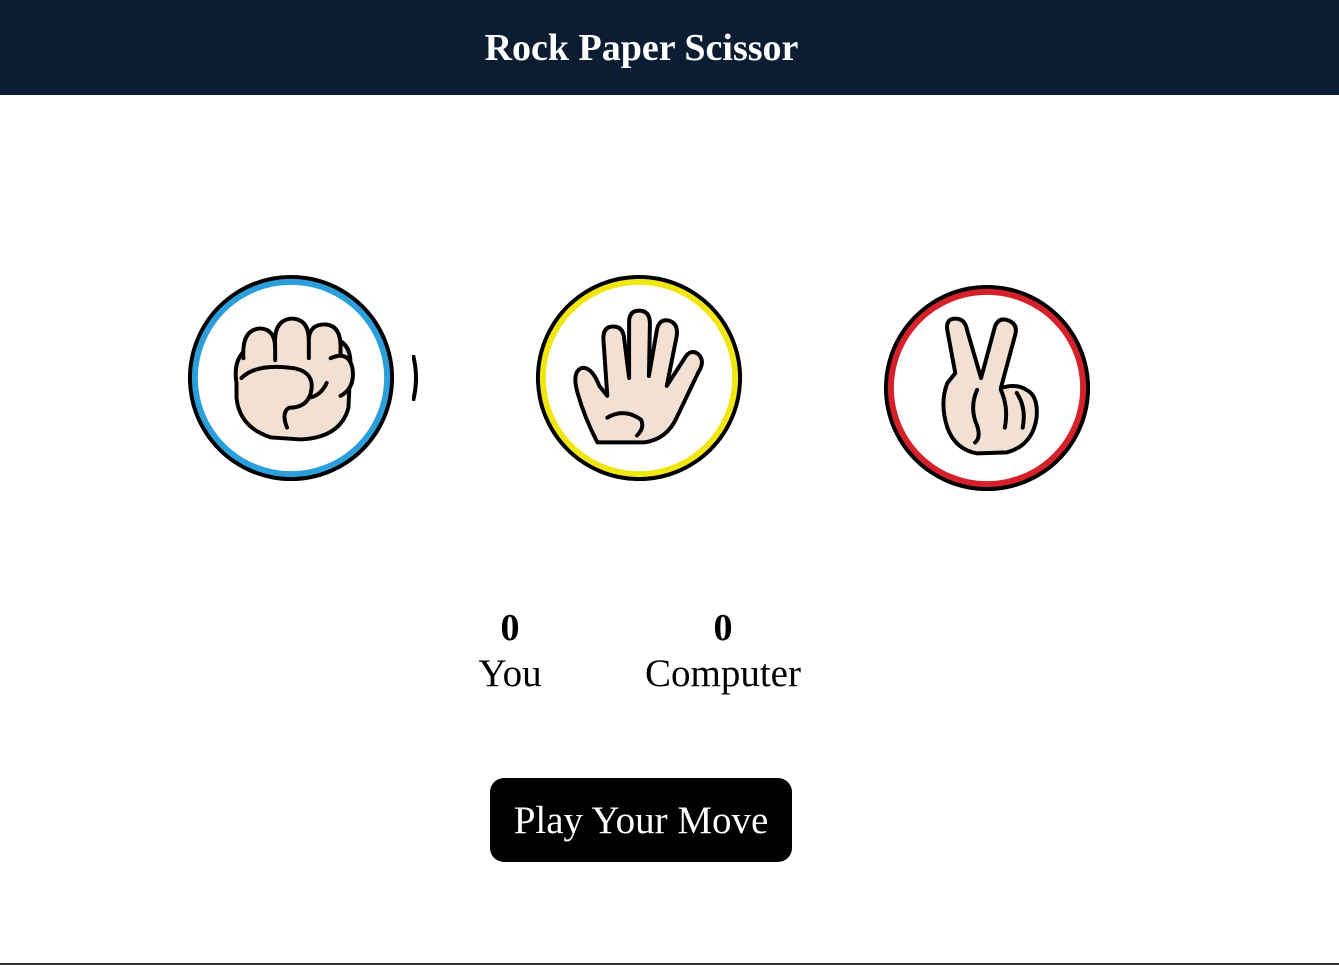 The image size is (1339, 965). What do you see at coordinates (510, 673) in the screenshot?
I see `score-you-label: You` at bounding box center [510, 673].